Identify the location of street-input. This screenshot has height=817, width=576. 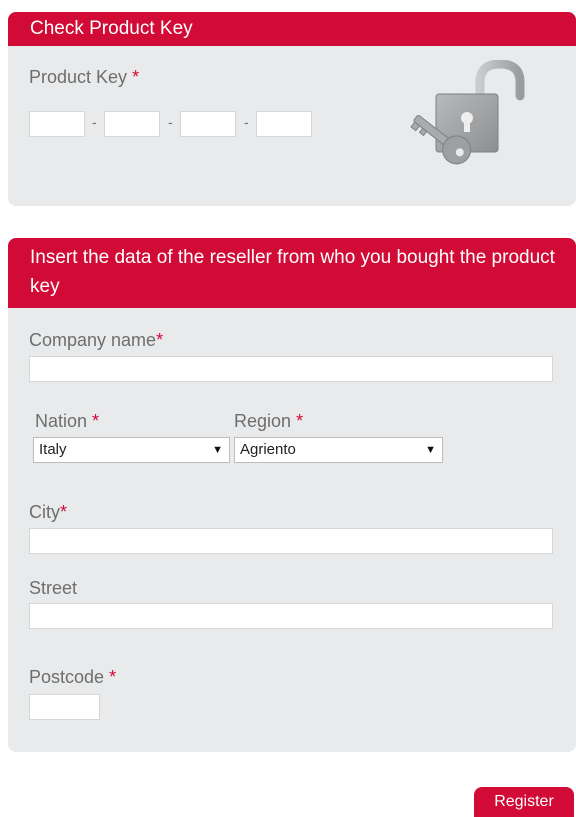
(291, 616).